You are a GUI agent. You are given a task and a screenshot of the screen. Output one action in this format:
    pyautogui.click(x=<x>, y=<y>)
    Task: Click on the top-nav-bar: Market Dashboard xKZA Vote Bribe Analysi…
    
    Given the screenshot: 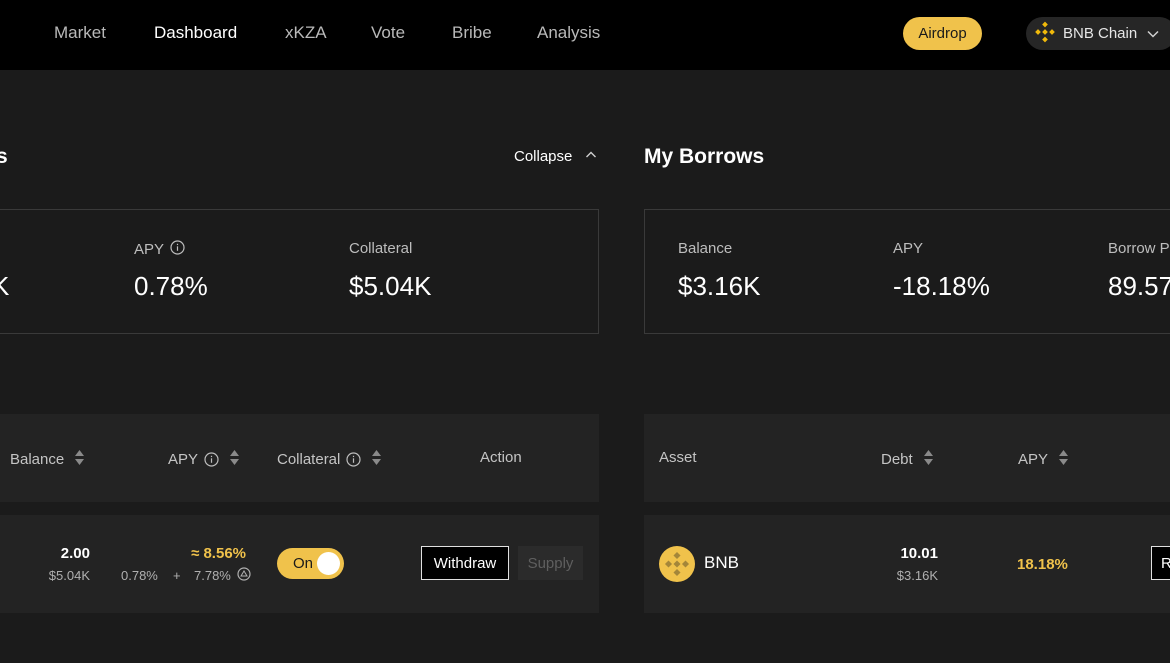 What is the action you would take?
    pyautogui.click(x=585, y=35)
    